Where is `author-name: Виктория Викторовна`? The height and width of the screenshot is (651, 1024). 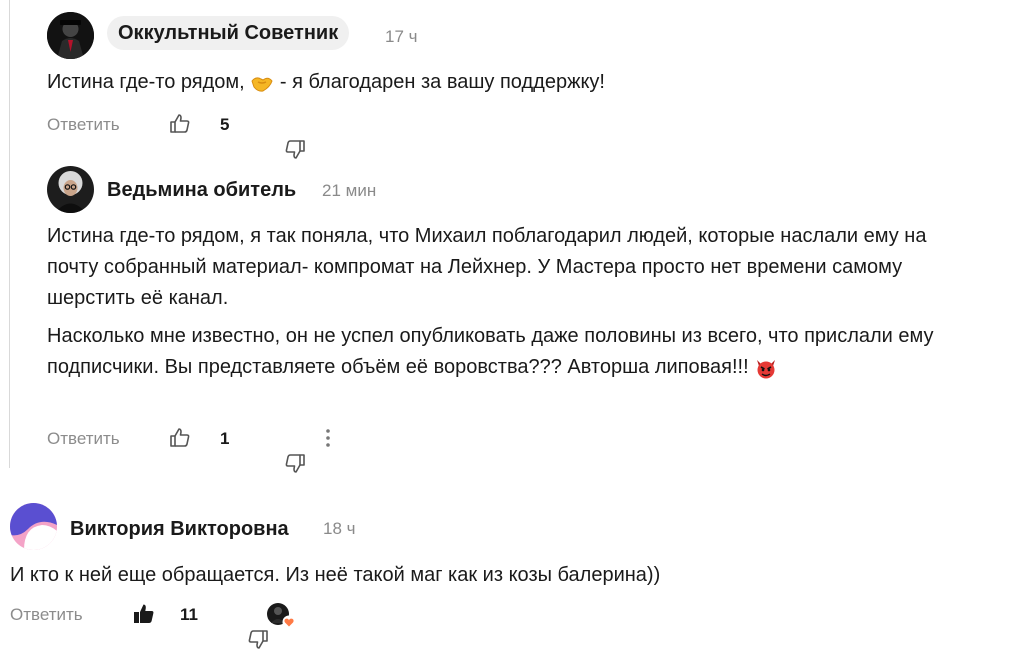 author-name: Виктория Викторовна is located at coordinates (179, 529).